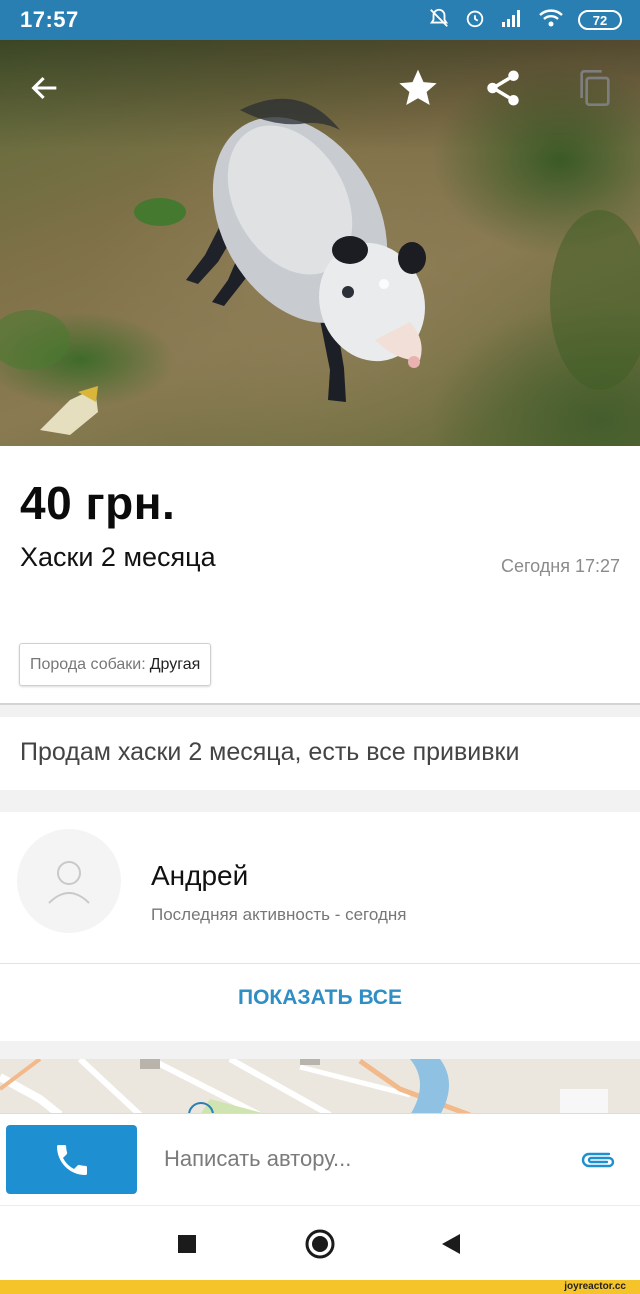 The image size is (640, 1294). I want to click on share-button, so click(503, 88).